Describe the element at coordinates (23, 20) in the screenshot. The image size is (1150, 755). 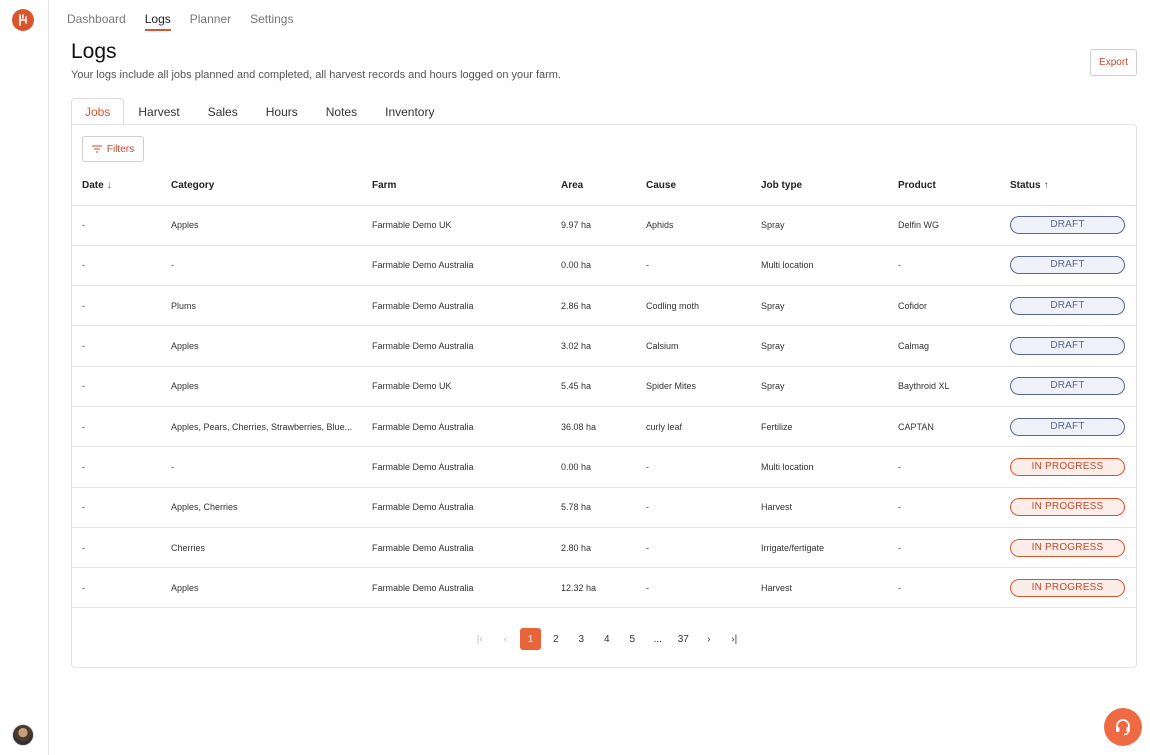
I see `logo-icon` at that location.